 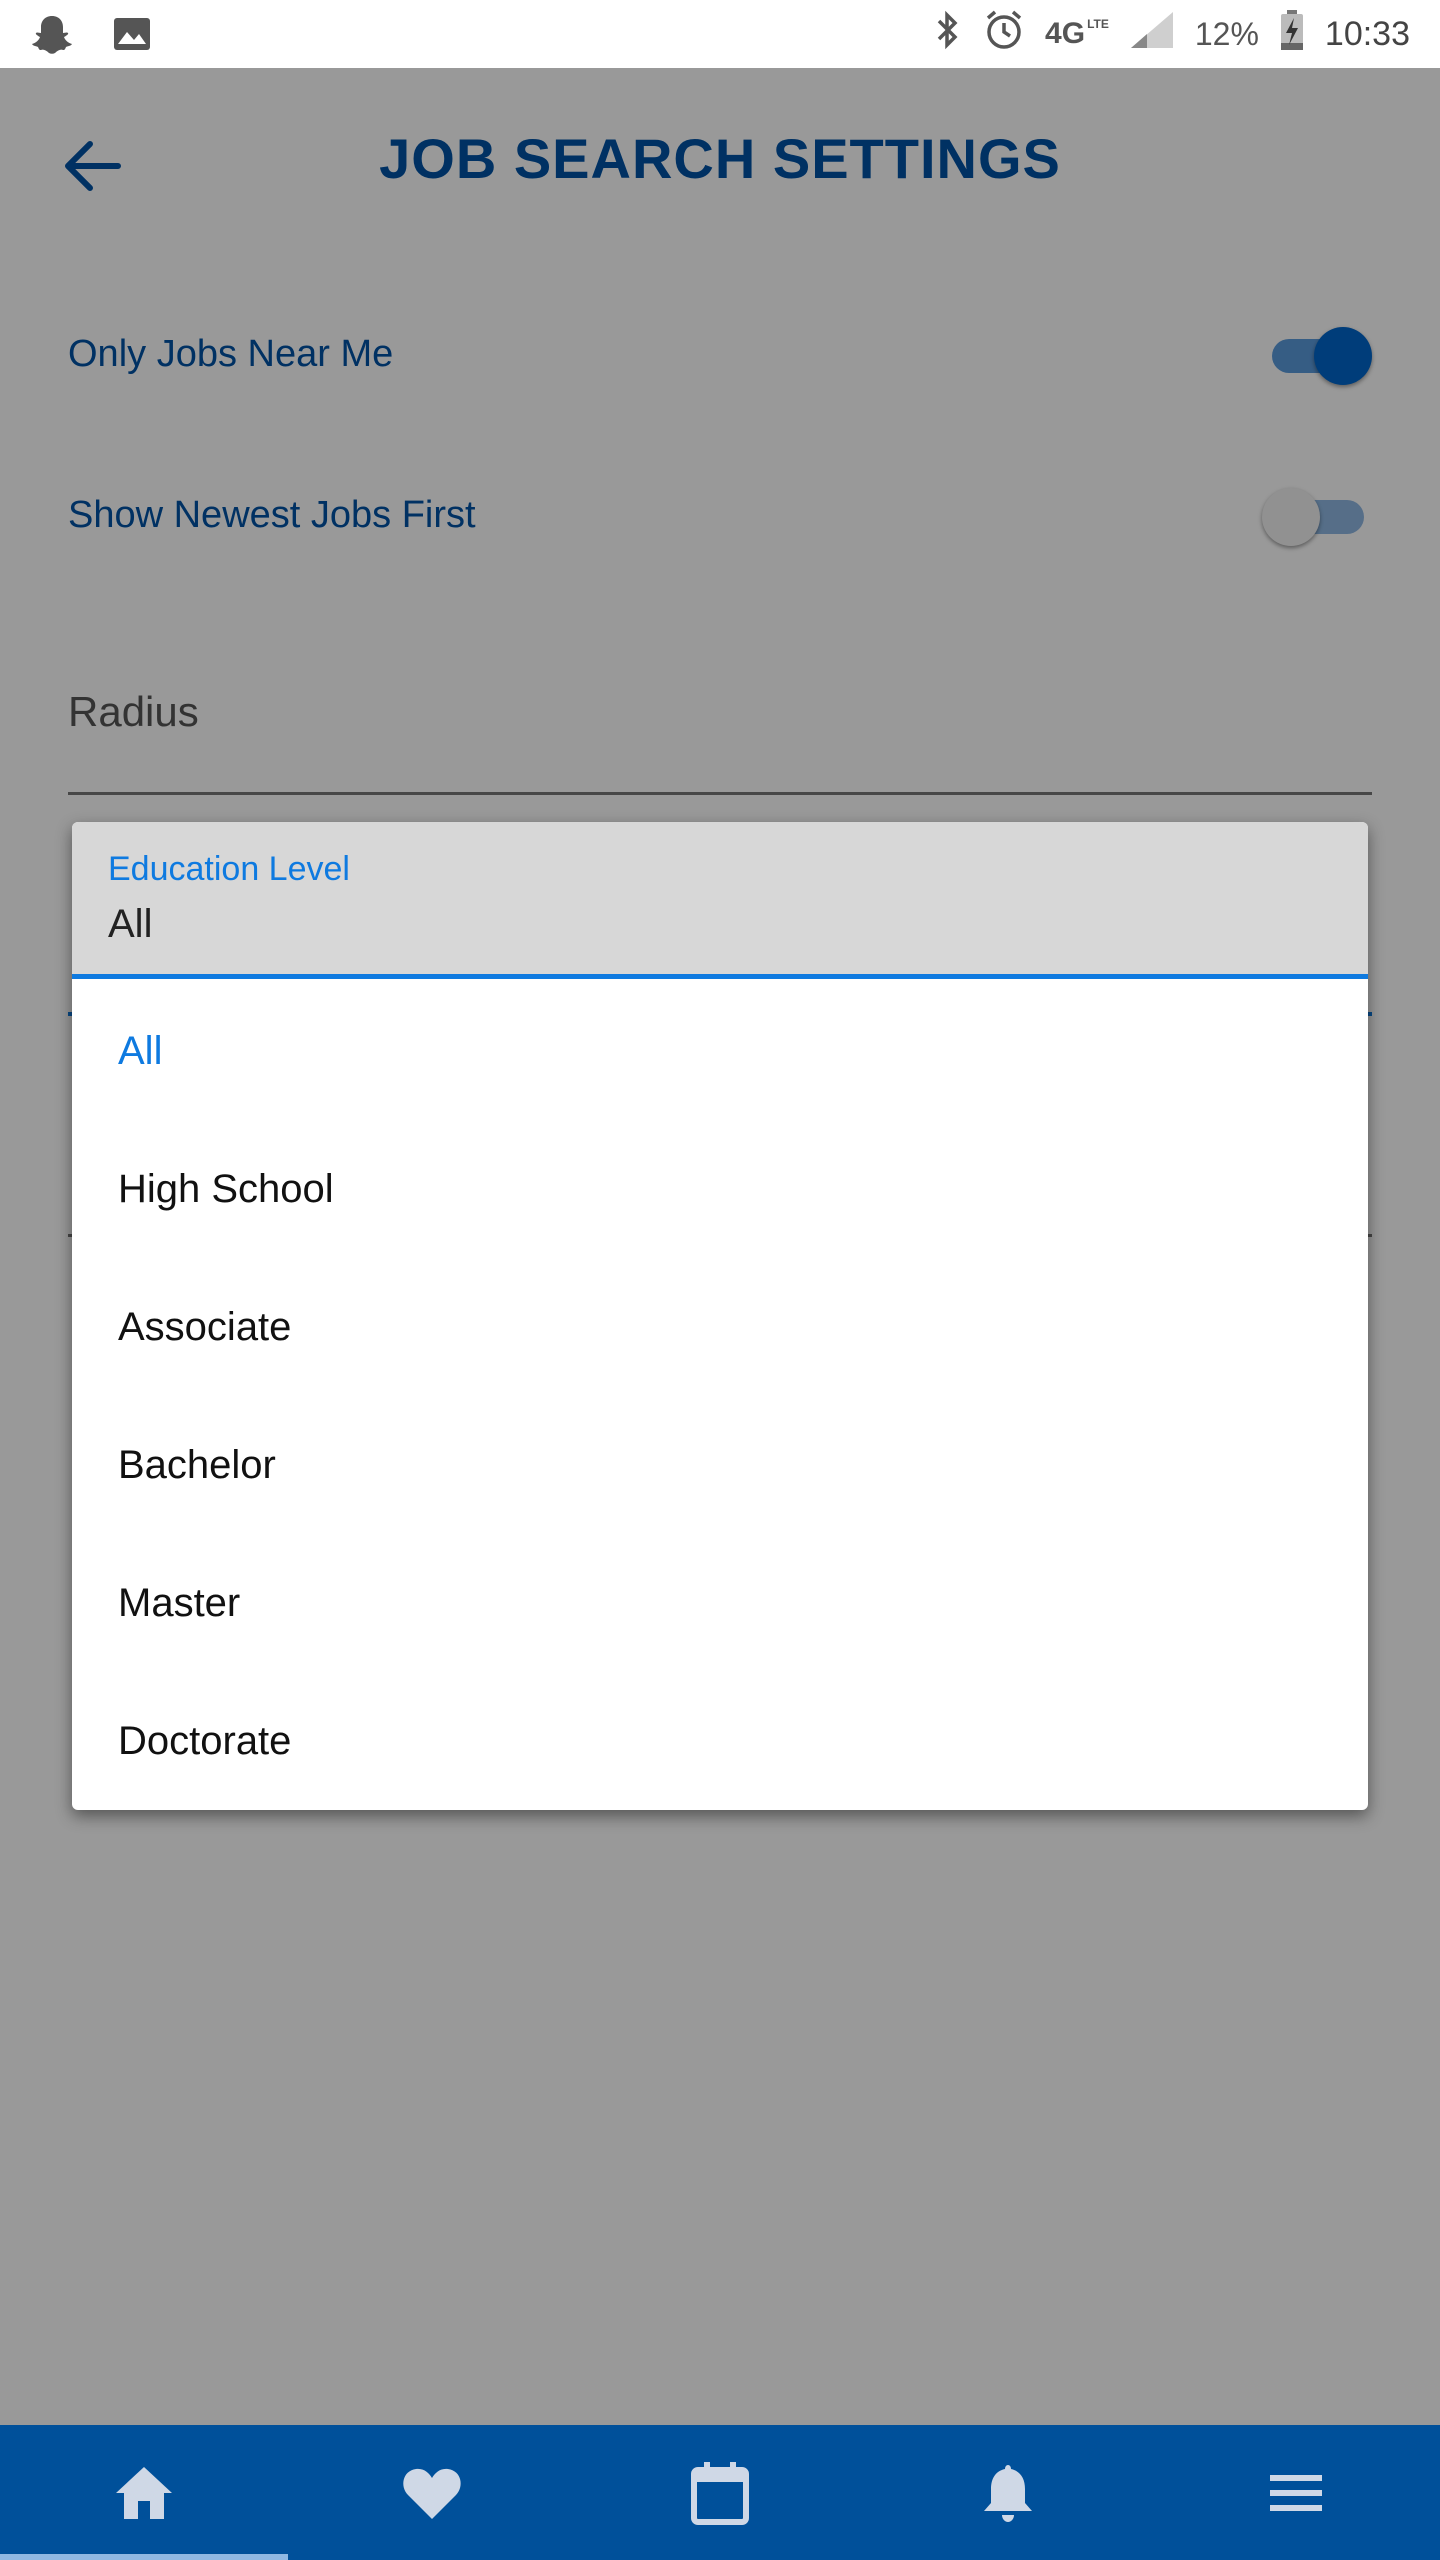 I want to click on option-associate: Associate, so click(x=720, y=1327).